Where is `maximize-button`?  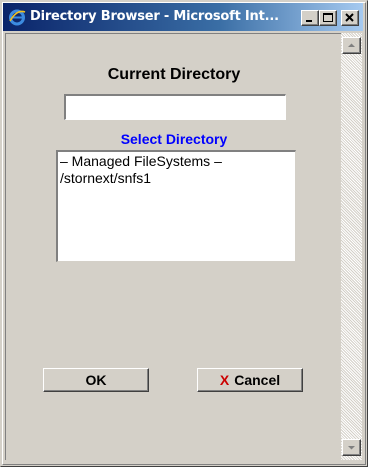
maximize-button is located at coordinates (328, 18).